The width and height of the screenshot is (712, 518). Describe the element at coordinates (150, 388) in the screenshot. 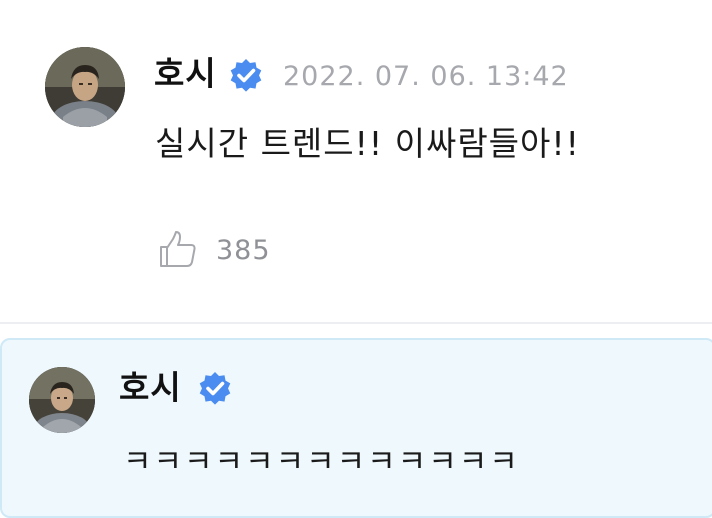

I see `reply-author-name: 호시` at that location.